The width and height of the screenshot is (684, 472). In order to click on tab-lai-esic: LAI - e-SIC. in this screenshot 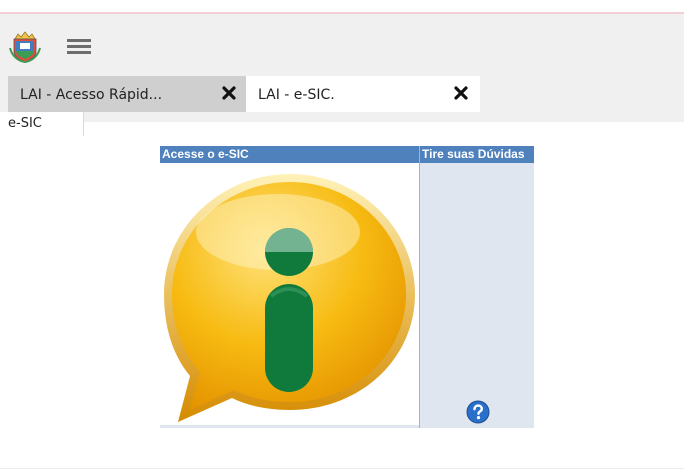, I will do `click(363, 94)`.